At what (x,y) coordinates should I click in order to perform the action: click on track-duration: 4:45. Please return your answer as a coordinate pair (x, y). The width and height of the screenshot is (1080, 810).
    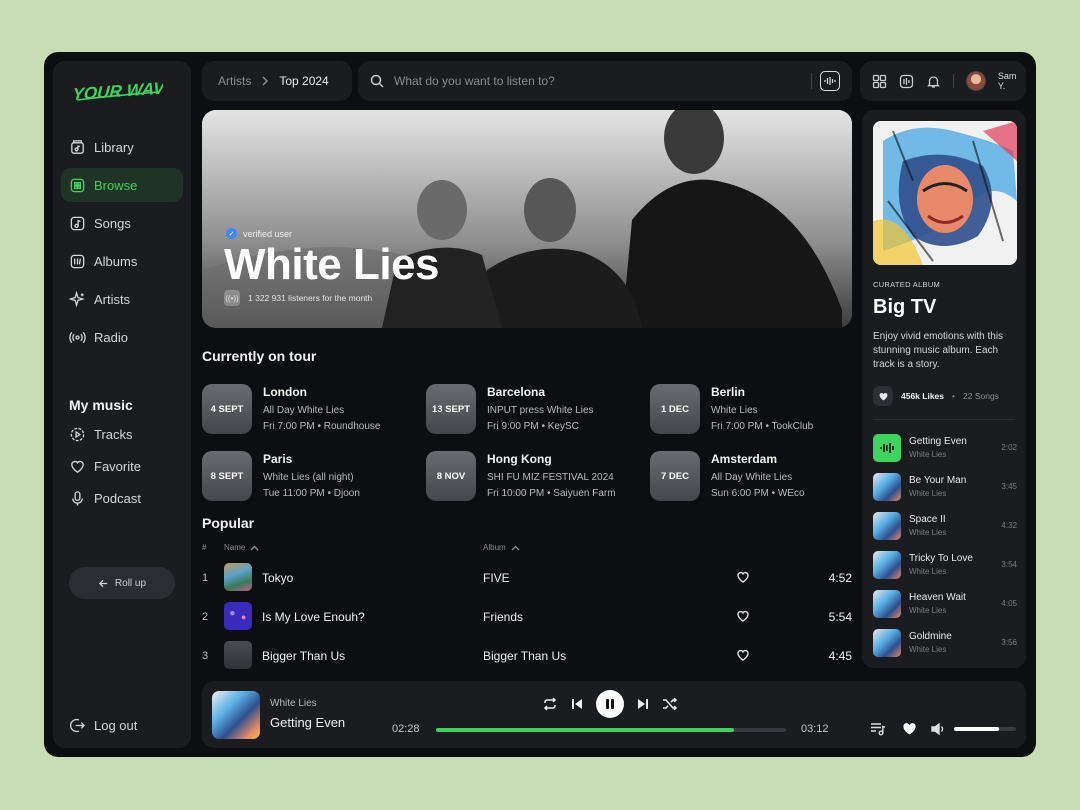
    Looking at the image, I should click on (840, 656).